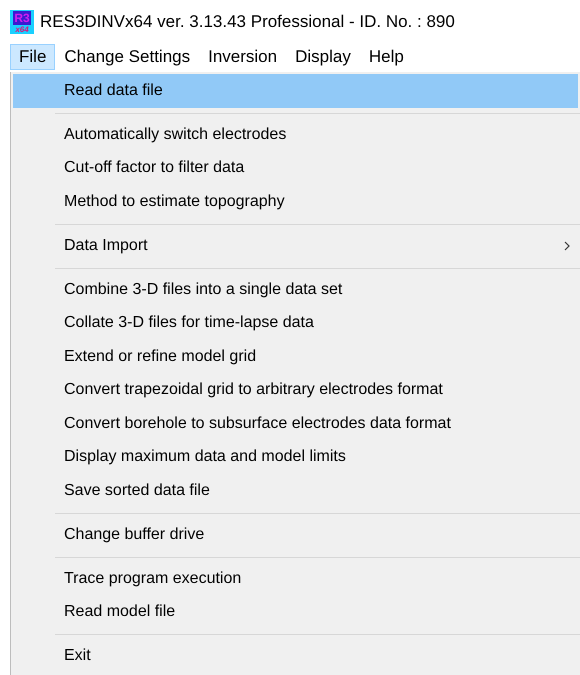  I want to click on menu-item: File, so click(33, 57).